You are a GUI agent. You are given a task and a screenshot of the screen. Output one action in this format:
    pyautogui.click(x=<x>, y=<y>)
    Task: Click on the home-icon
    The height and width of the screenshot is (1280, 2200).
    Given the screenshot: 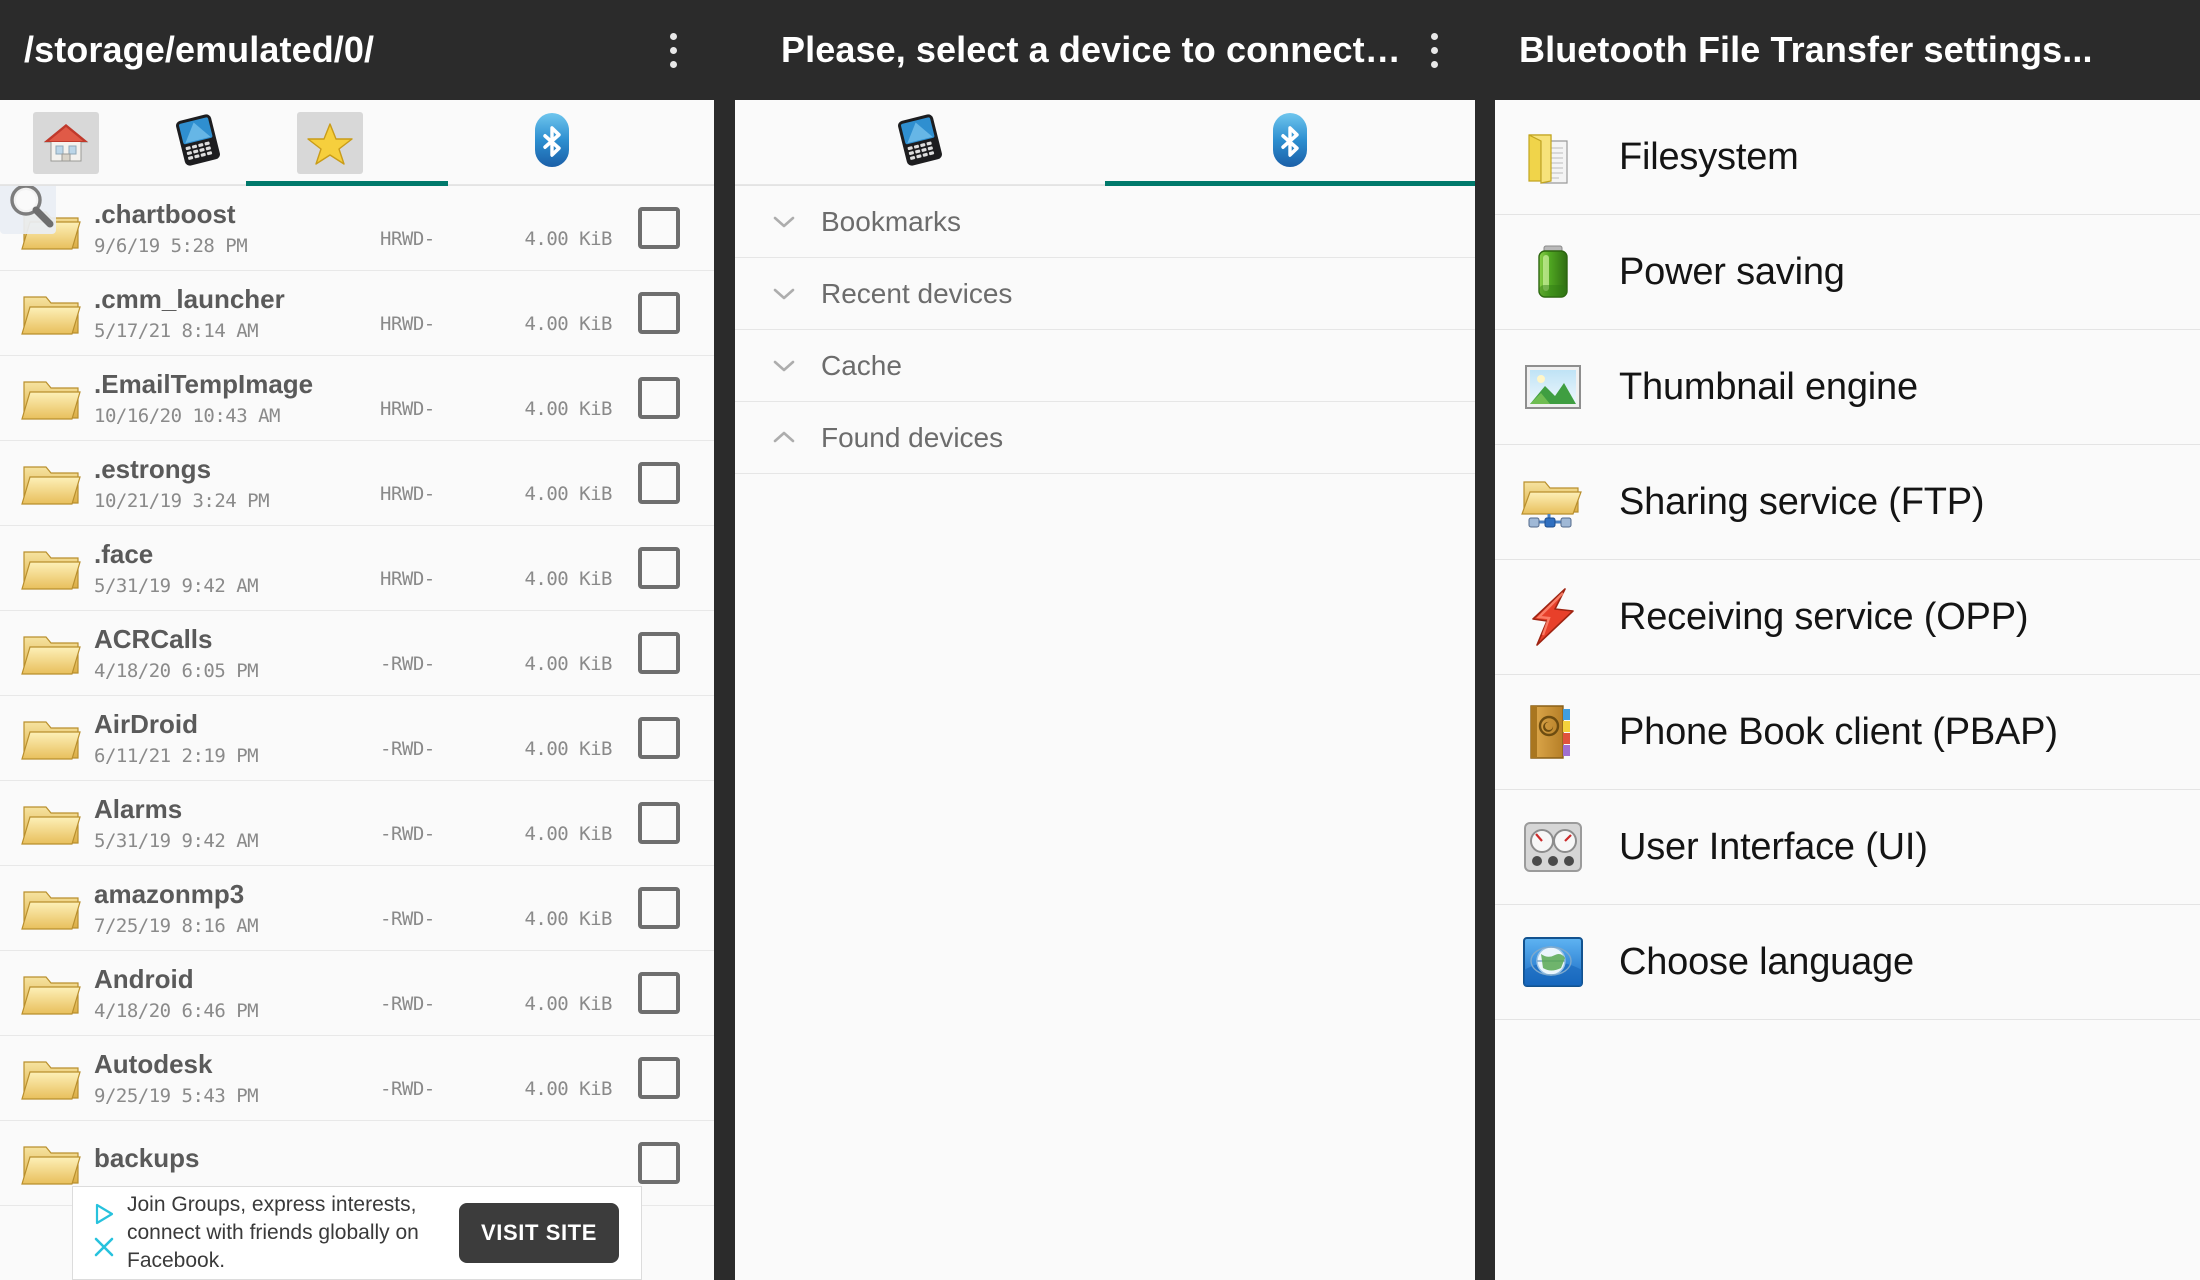 What is the action you would take?
    pyautogui.click(x=66, y=142)
    